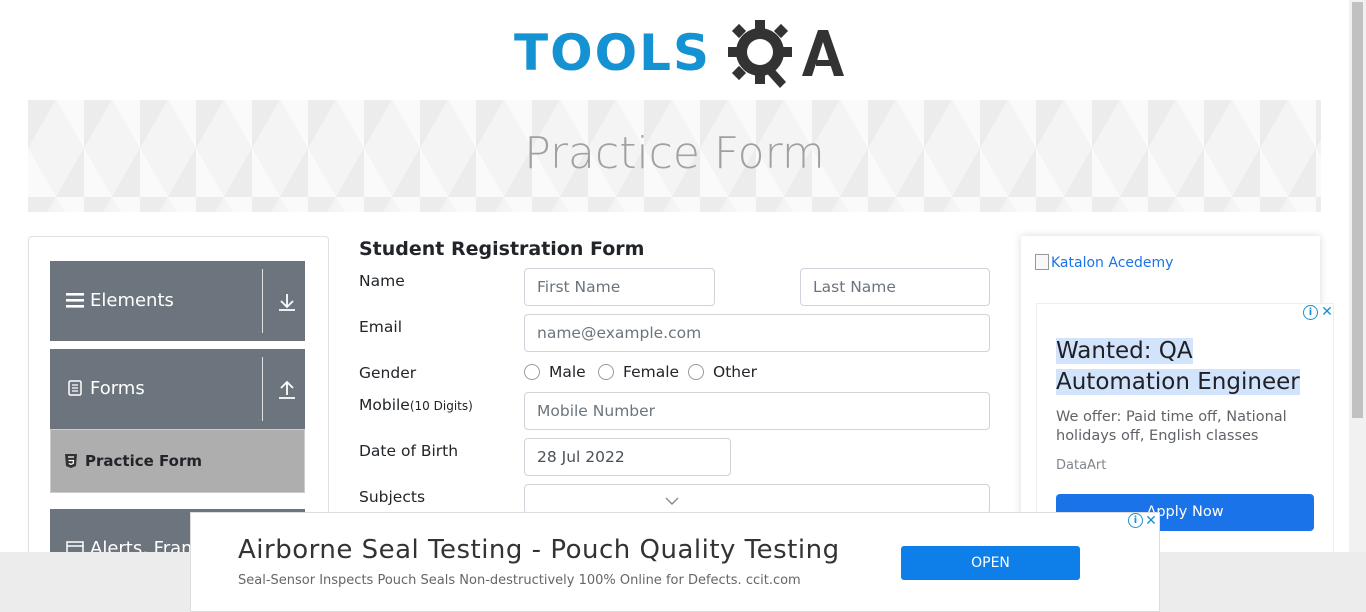 This screenshot has height=612, width=1366. What do you see at coordinates (757, 499) in the screenshot?
I see `subjects-input` at bounding box center [757, 499].